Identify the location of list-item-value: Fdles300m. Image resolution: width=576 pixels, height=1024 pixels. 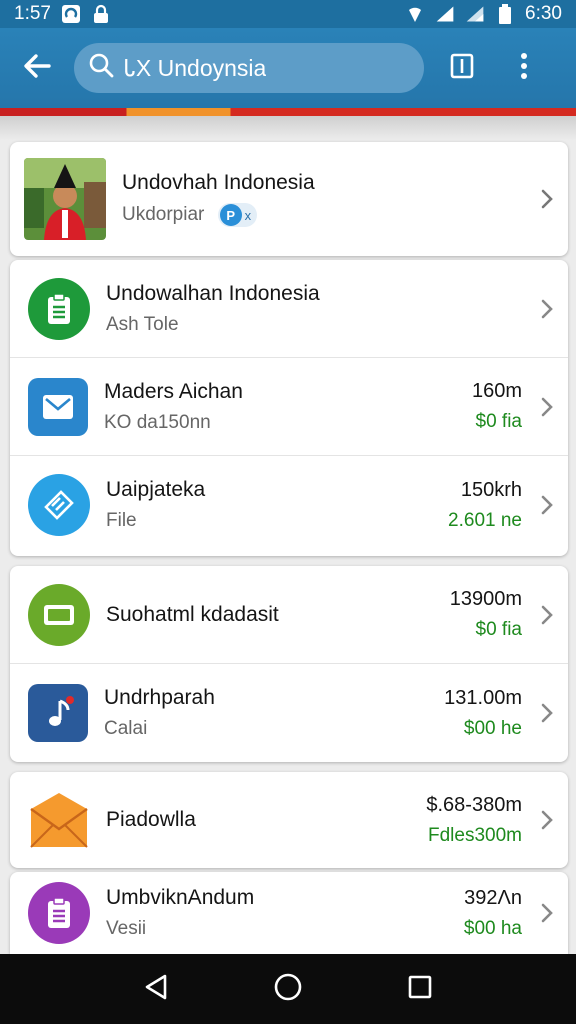
(475, 835).